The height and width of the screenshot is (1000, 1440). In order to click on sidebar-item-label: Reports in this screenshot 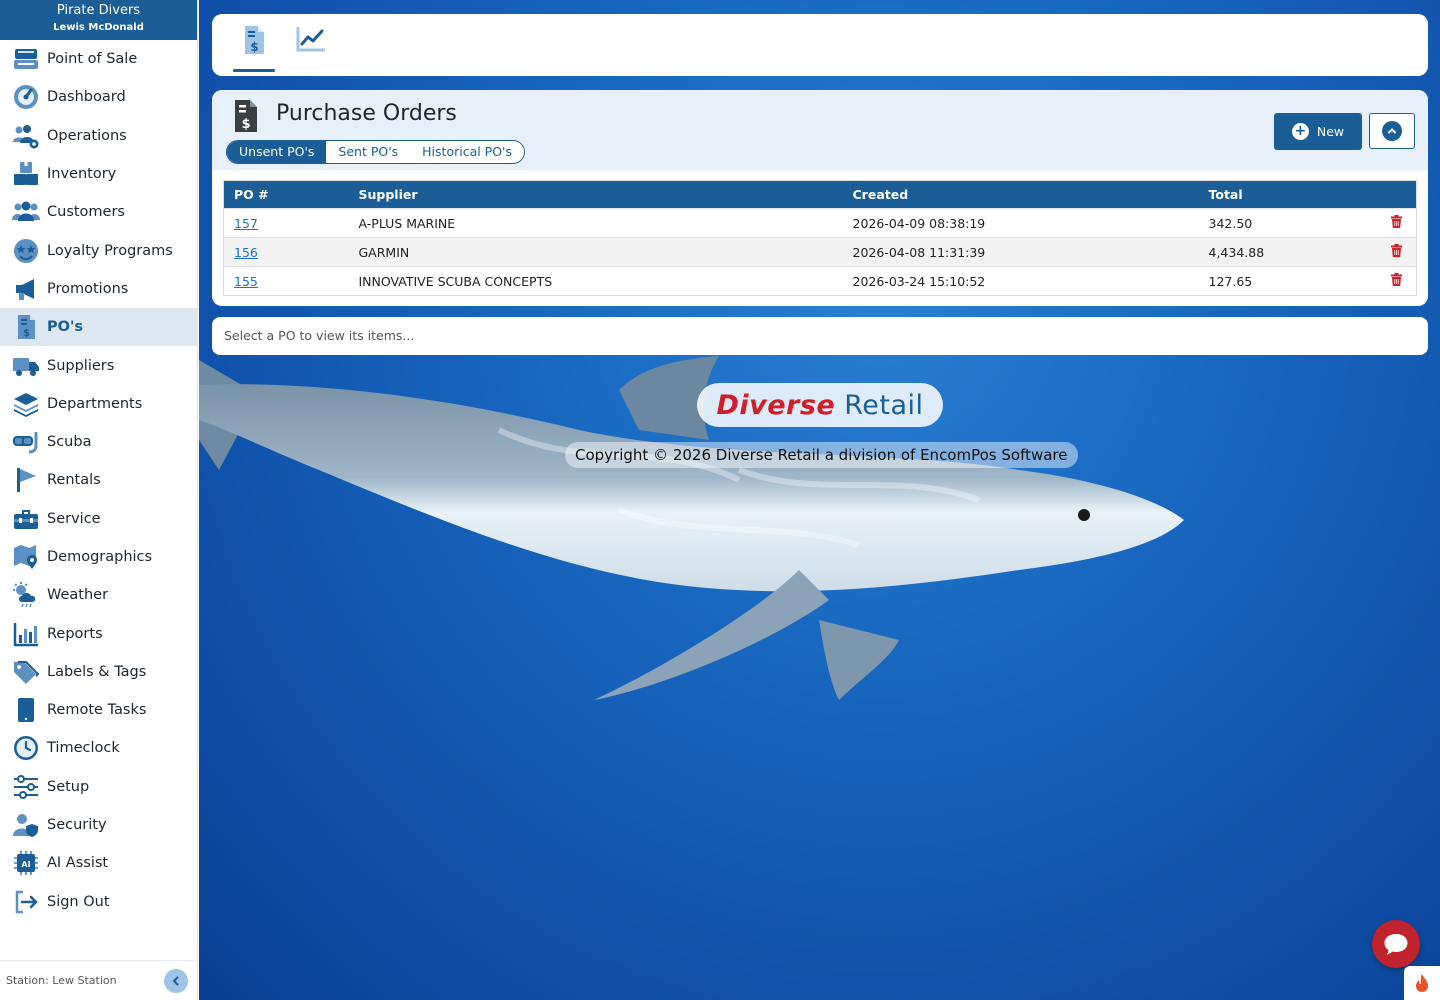, I will do `click(75, 633)`.